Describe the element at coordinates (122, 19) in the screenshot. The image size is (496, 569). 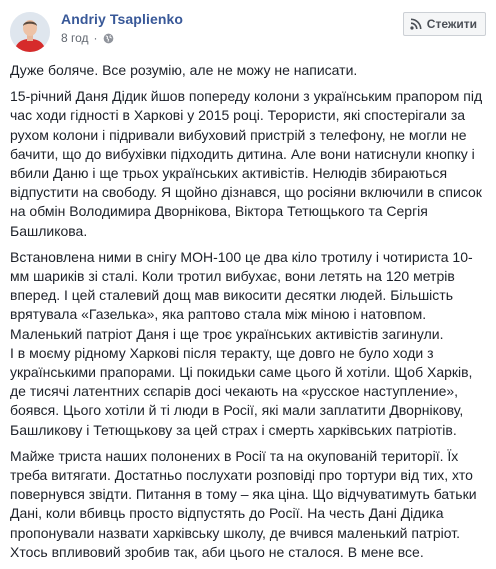
I see `author-name: Andriy Tsaplienko` at that location.